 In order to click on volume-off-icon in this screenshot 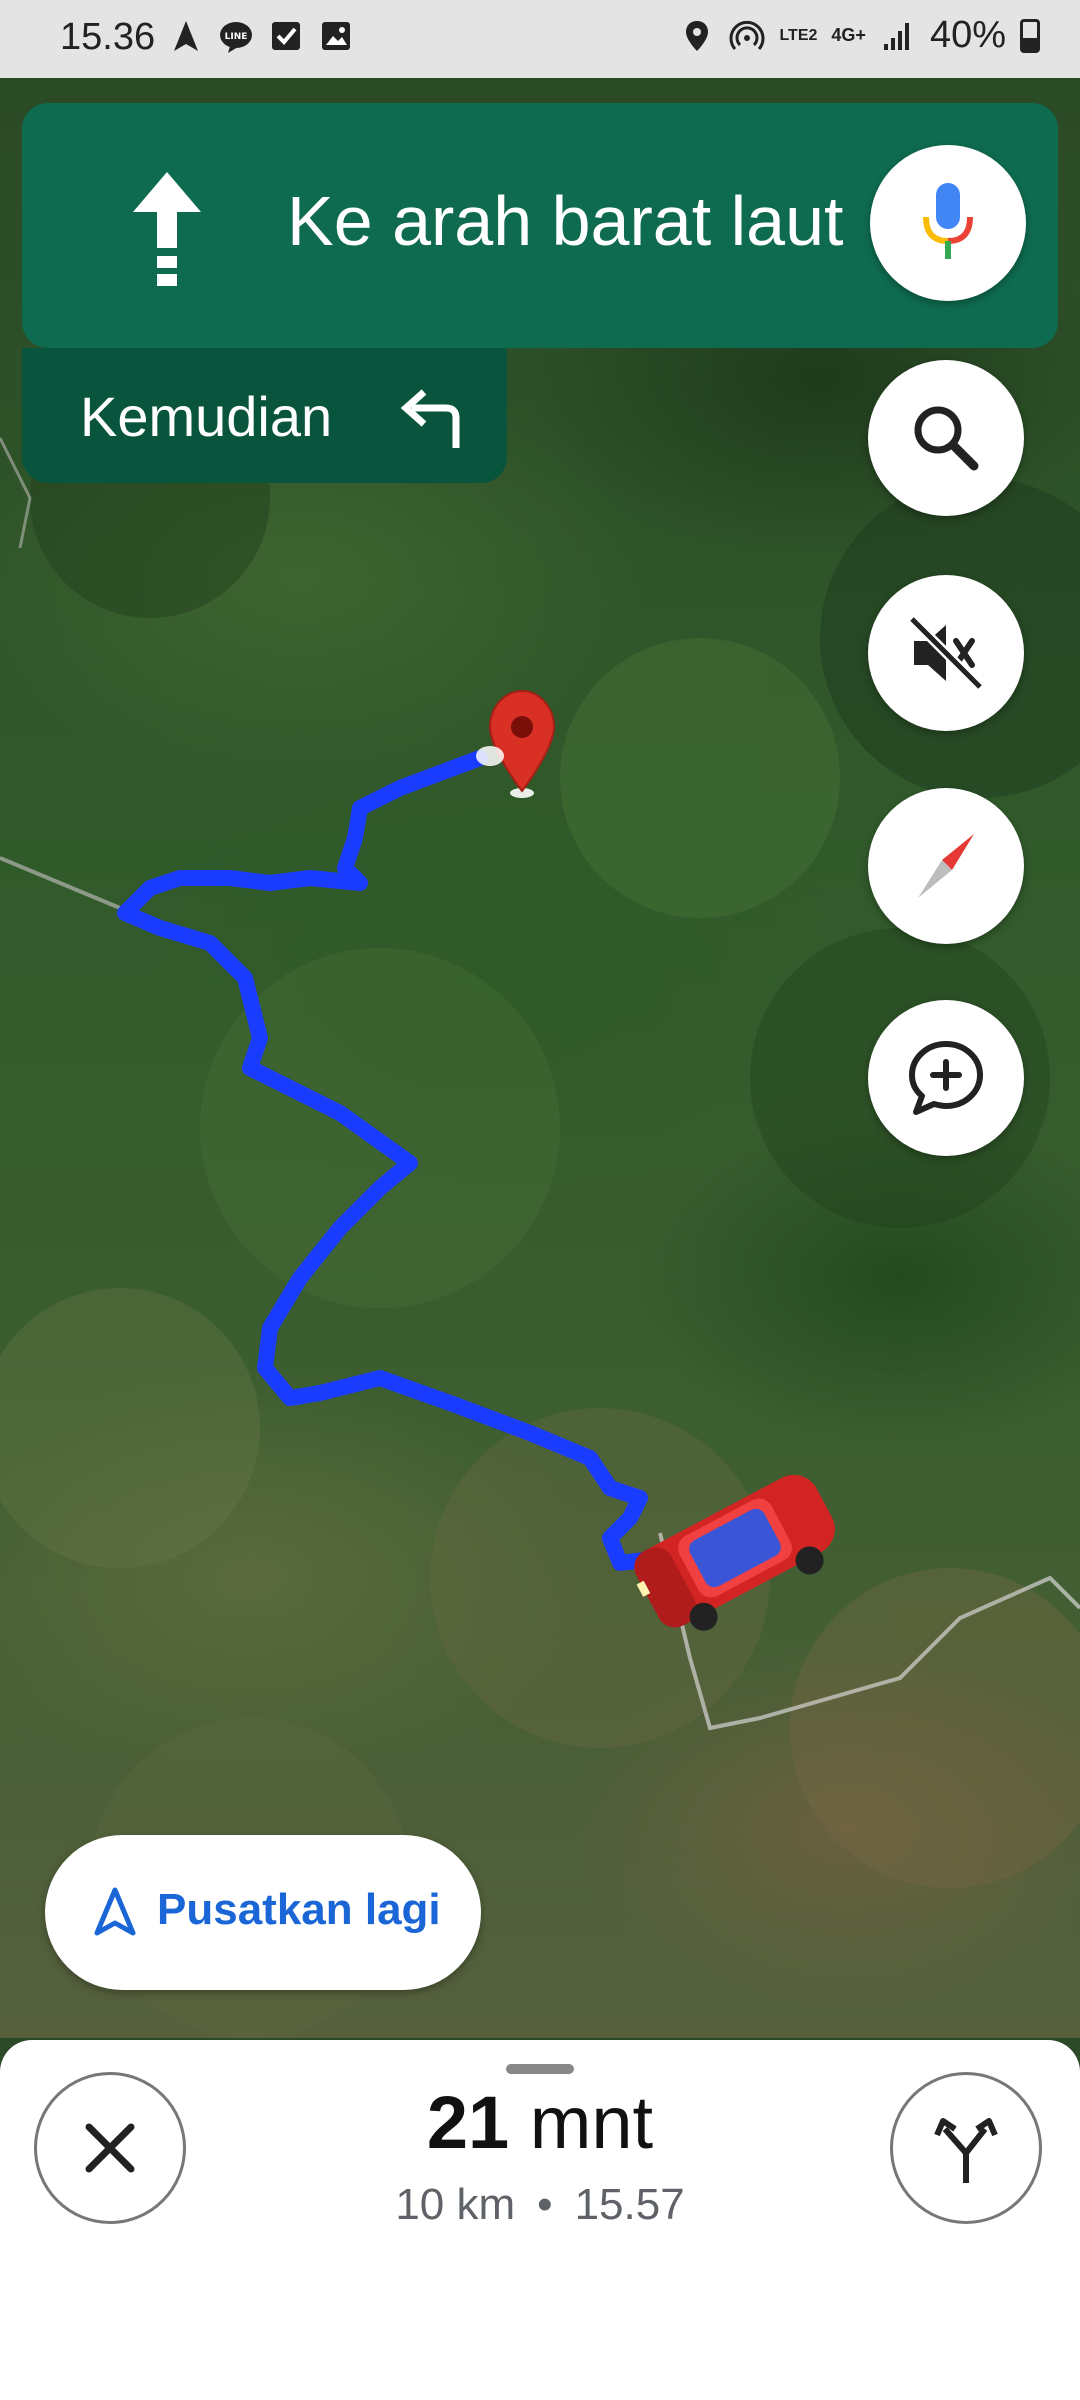, I will do `click(946, 653)`.